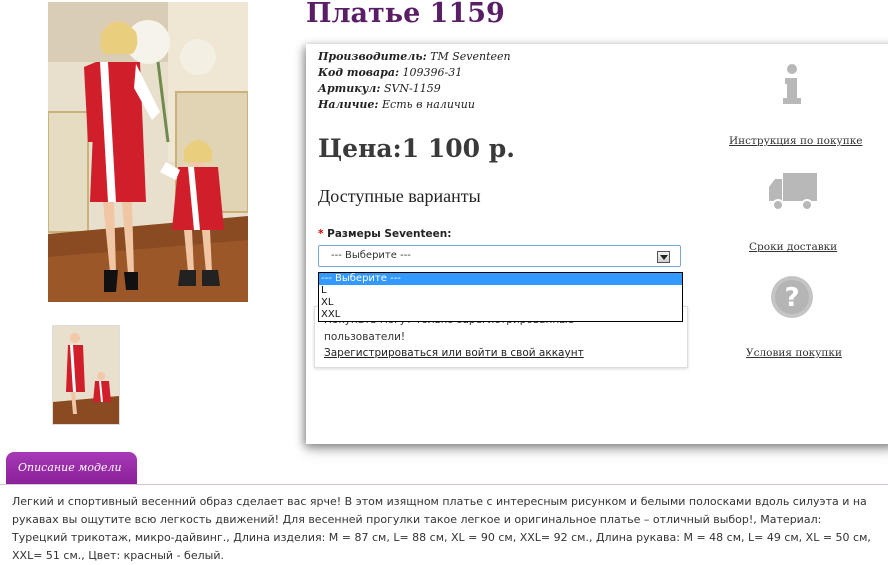 The width and height of the screenshot is (888, 565). Describe the element at coordinates (349, 88) in the screenshot. I see `article-label: Артикул:` at that location.